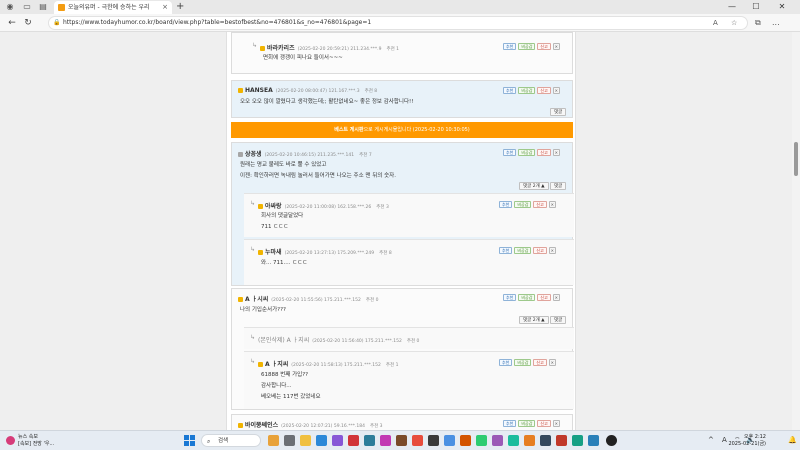 The height and width of the screenshot is (450, 800). Describe the element at coordinates (796, 159) in the screenshot. I see `scrollbar-thumb` at that location.